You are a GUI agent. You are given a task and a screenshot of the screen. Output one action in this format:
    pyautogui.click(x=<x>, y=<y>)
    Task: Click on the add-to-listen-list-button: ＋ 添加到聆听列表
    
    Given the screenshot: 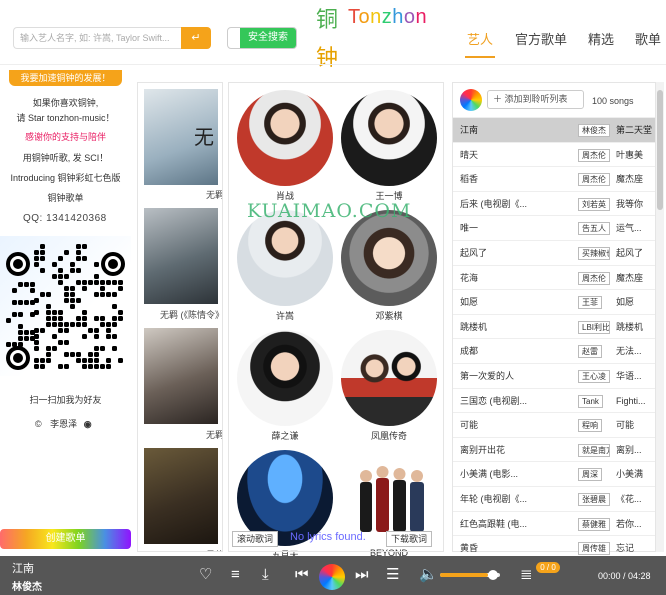 What is the action you would take?
    pyautogui.click(x=535, y=99)
    